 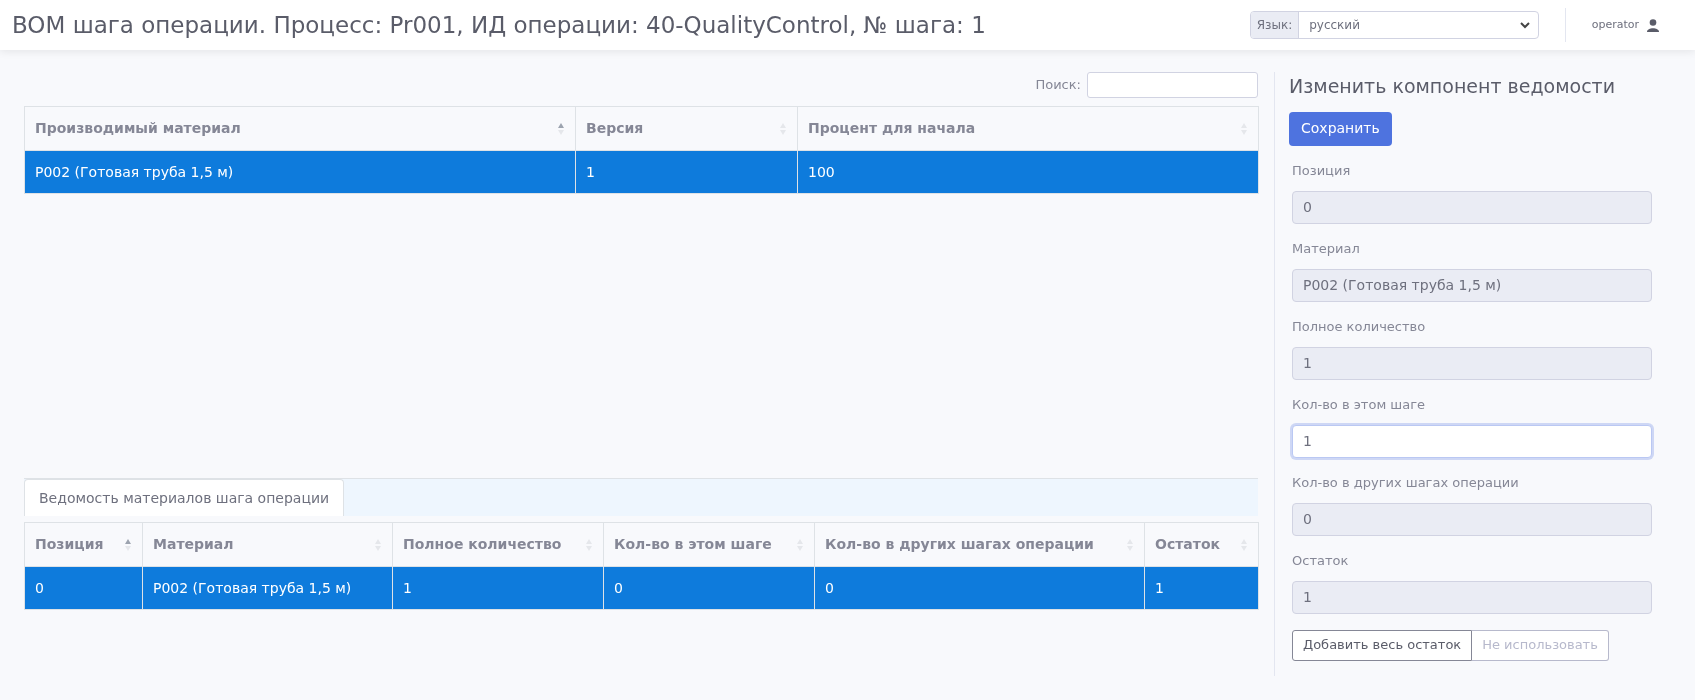 I want to click on column-header: Позиция, so click(x=83, y=544).